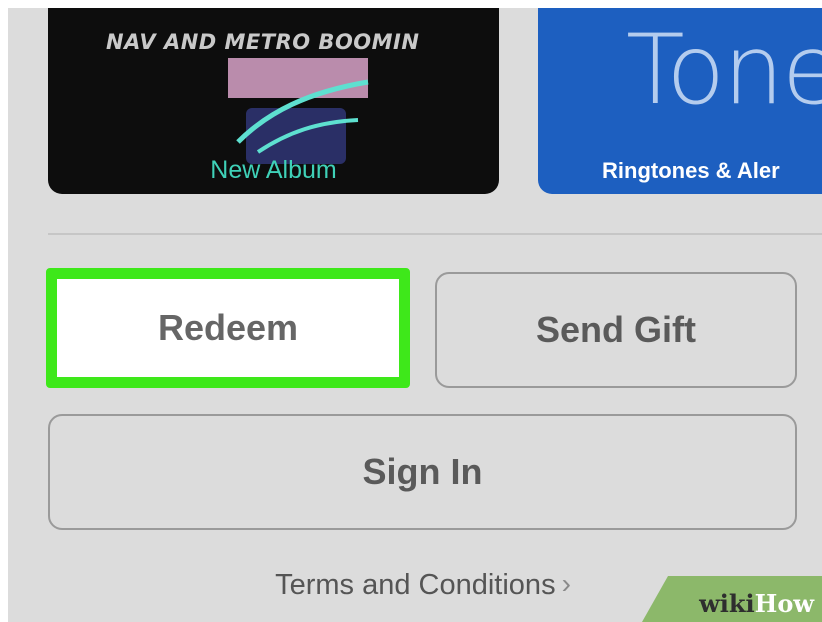 The height and width of the screenshot is (622, 822). Describe the element at coordinates (691, 170) in the screenshot. I see `ringtones-label: Ringtones & Aler` at that location.